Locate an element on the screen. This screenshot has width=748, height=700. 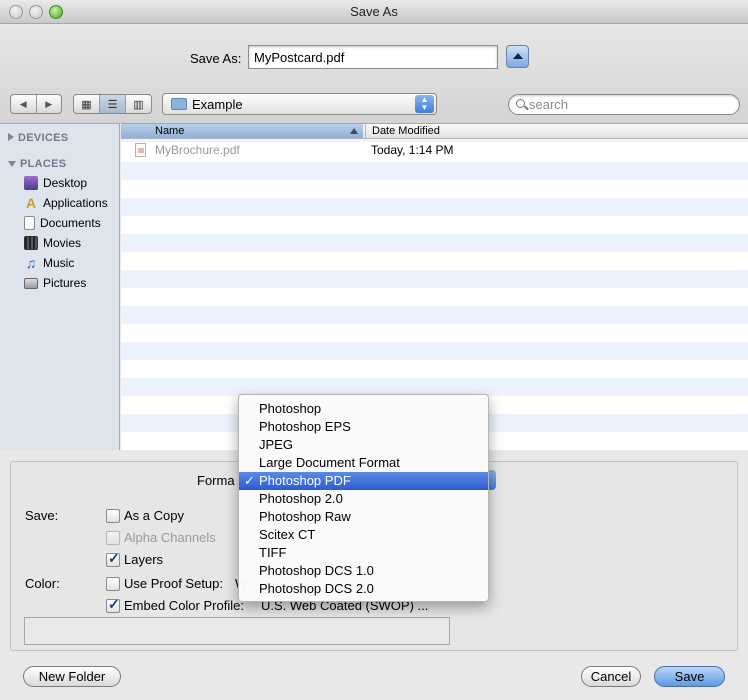
column-header: Name Date Modified is located at coordinates (434, 131).